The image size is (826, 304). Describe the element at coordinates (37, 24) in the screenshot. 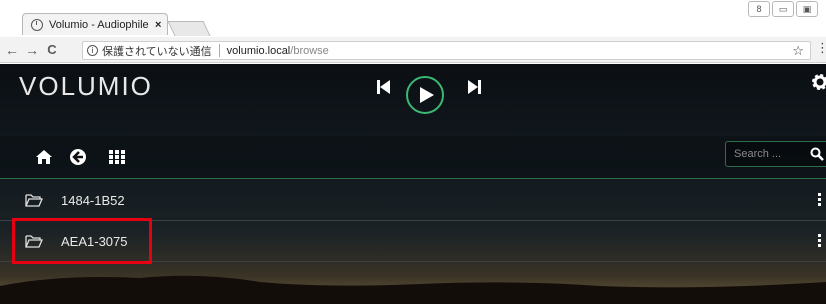

I see `favicon-icon` at that location.